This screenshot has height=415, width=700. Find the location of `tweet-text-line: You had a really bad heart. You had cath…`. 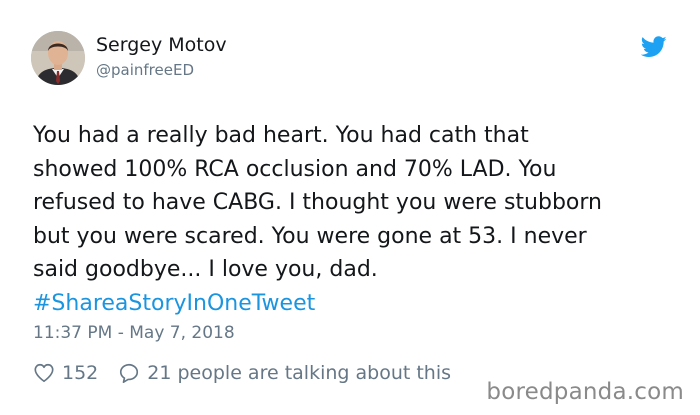

tweet-text-line: You had a really bad heart. You had cath… is located at coordinates (281, 135).